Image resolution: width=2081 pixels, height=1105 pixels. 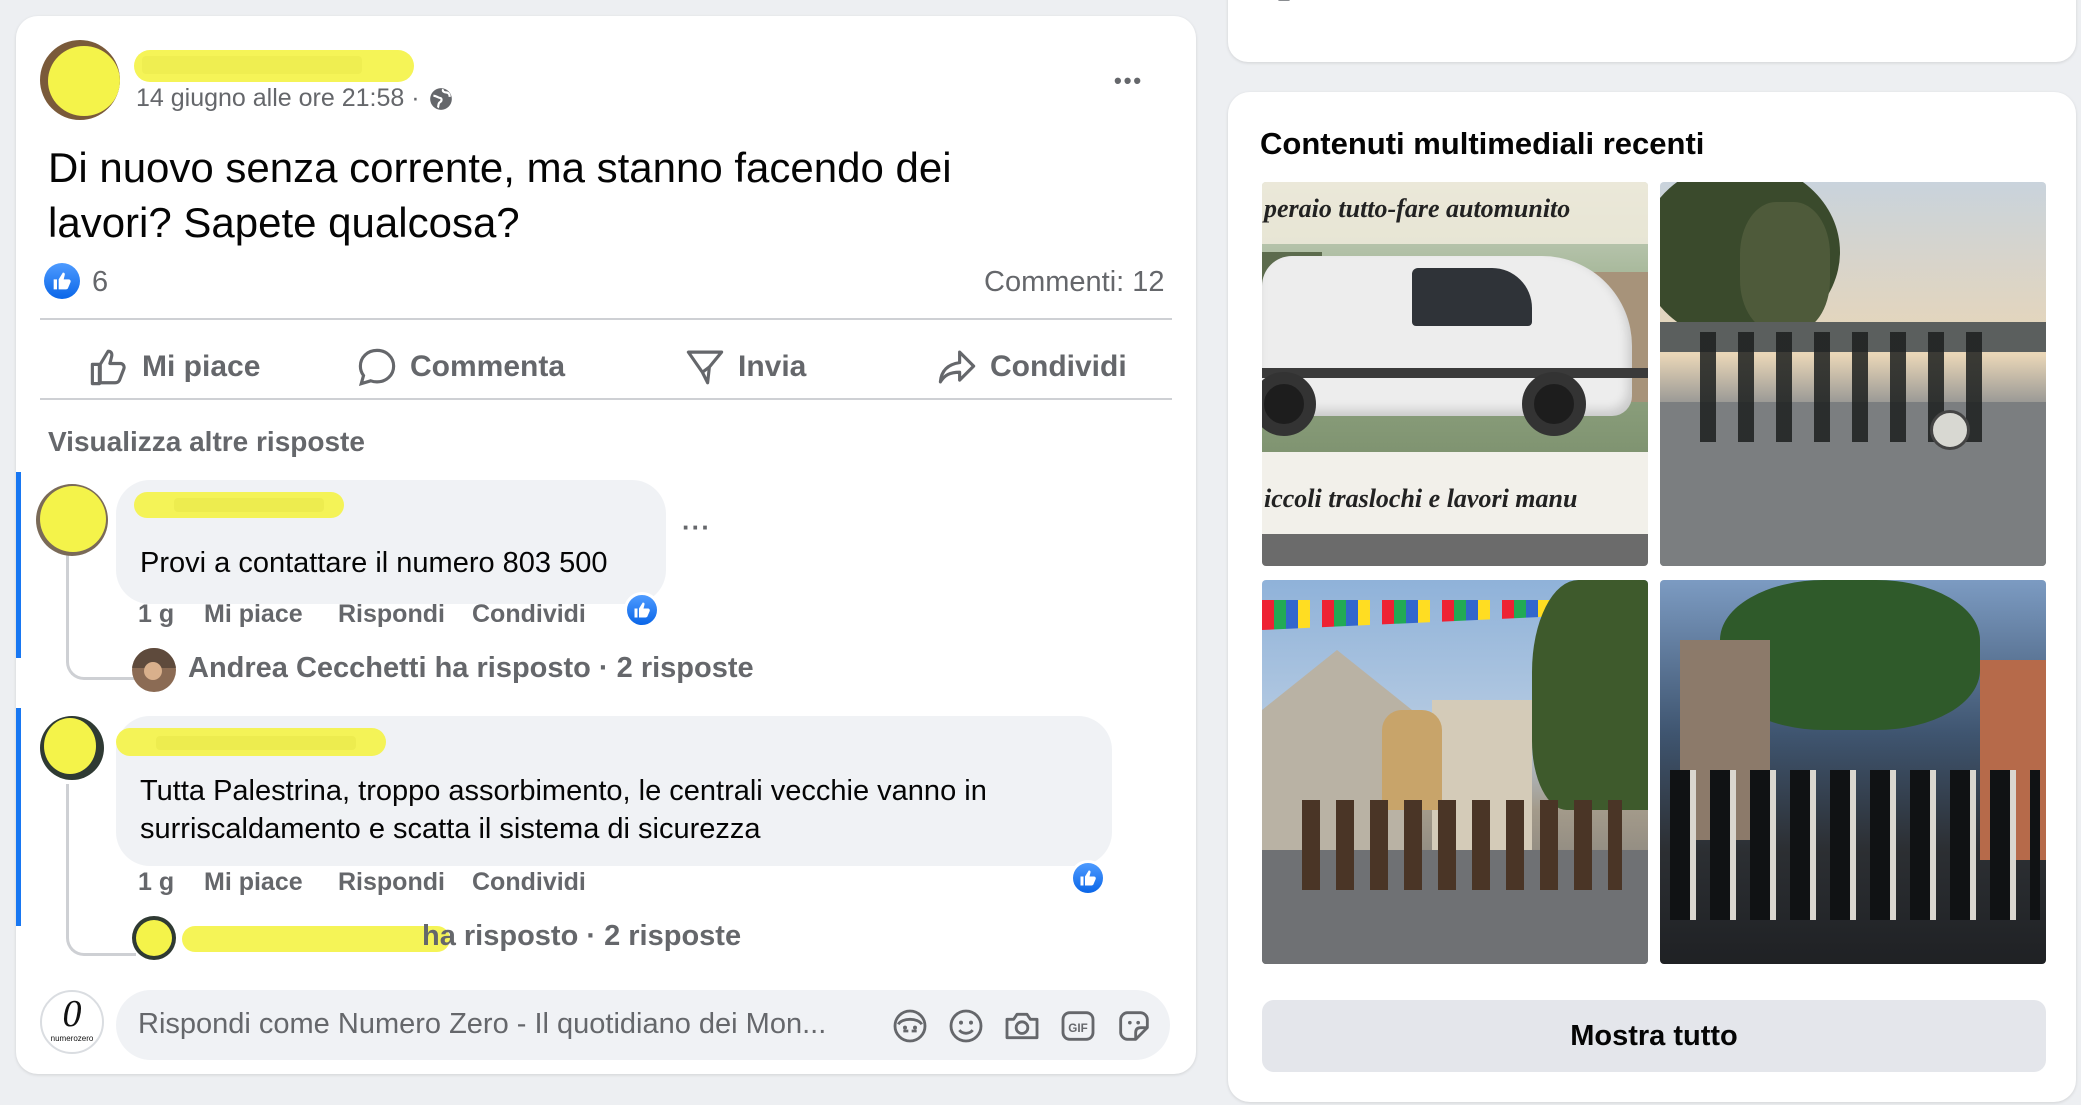 I want to click on comment2-like-badge-icon, so click(x=1088, y=878).